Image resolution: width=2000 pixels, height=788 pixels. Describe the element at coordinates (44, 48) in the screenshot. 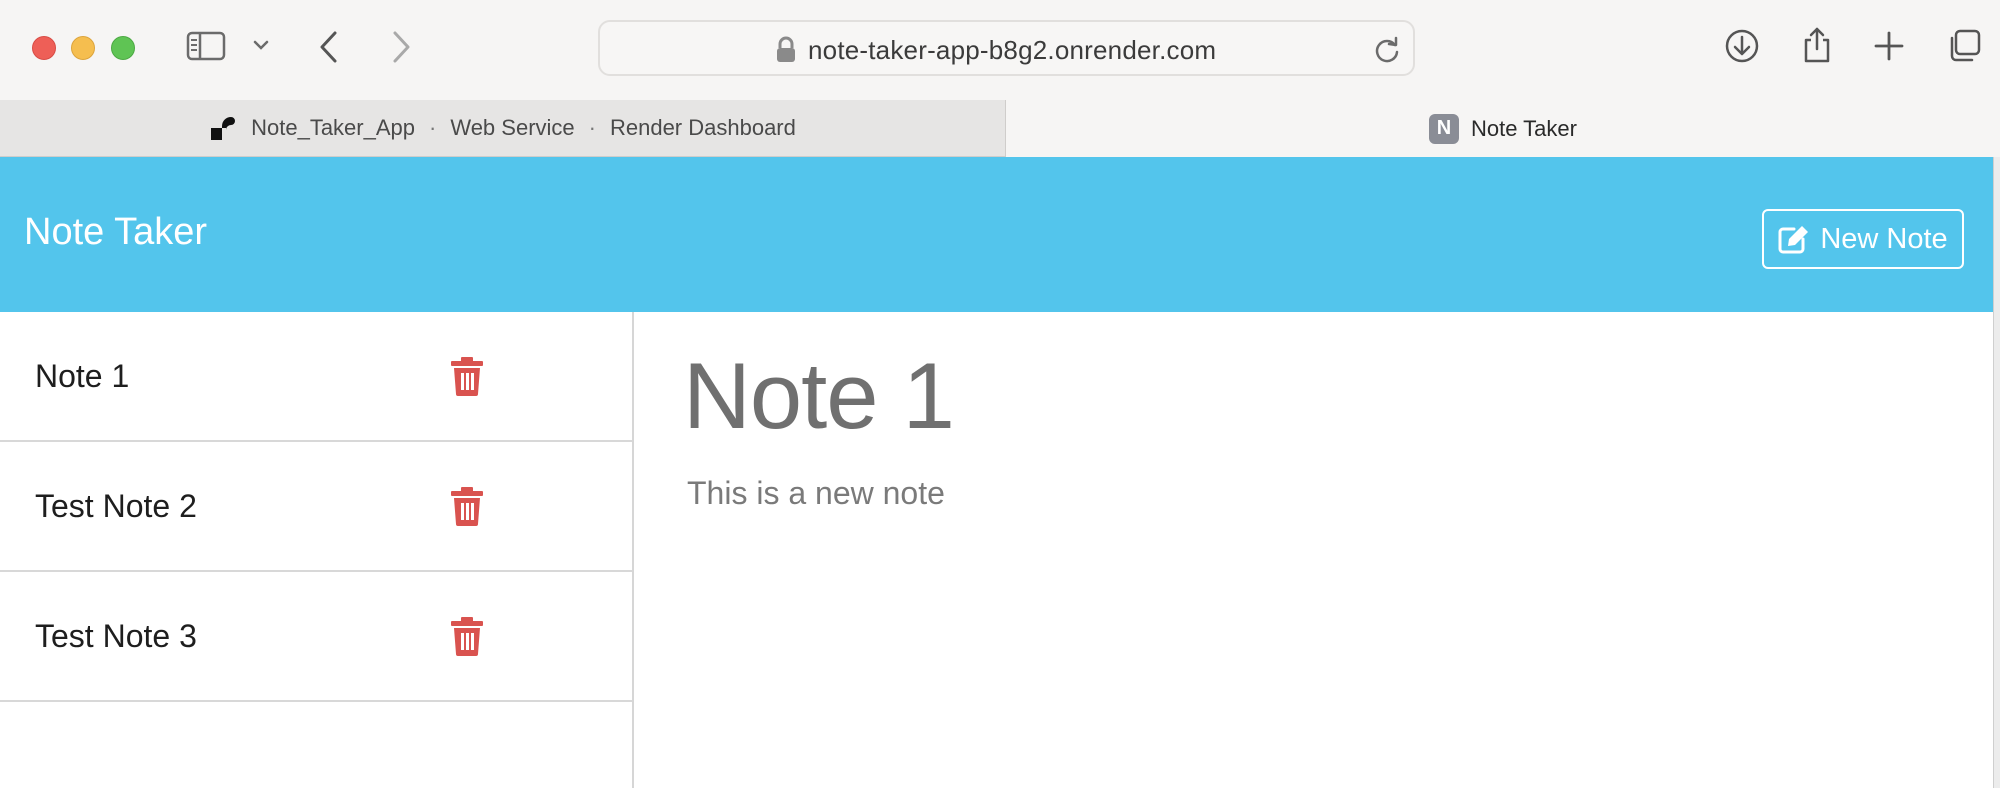

I see `close-window-button` at that location.